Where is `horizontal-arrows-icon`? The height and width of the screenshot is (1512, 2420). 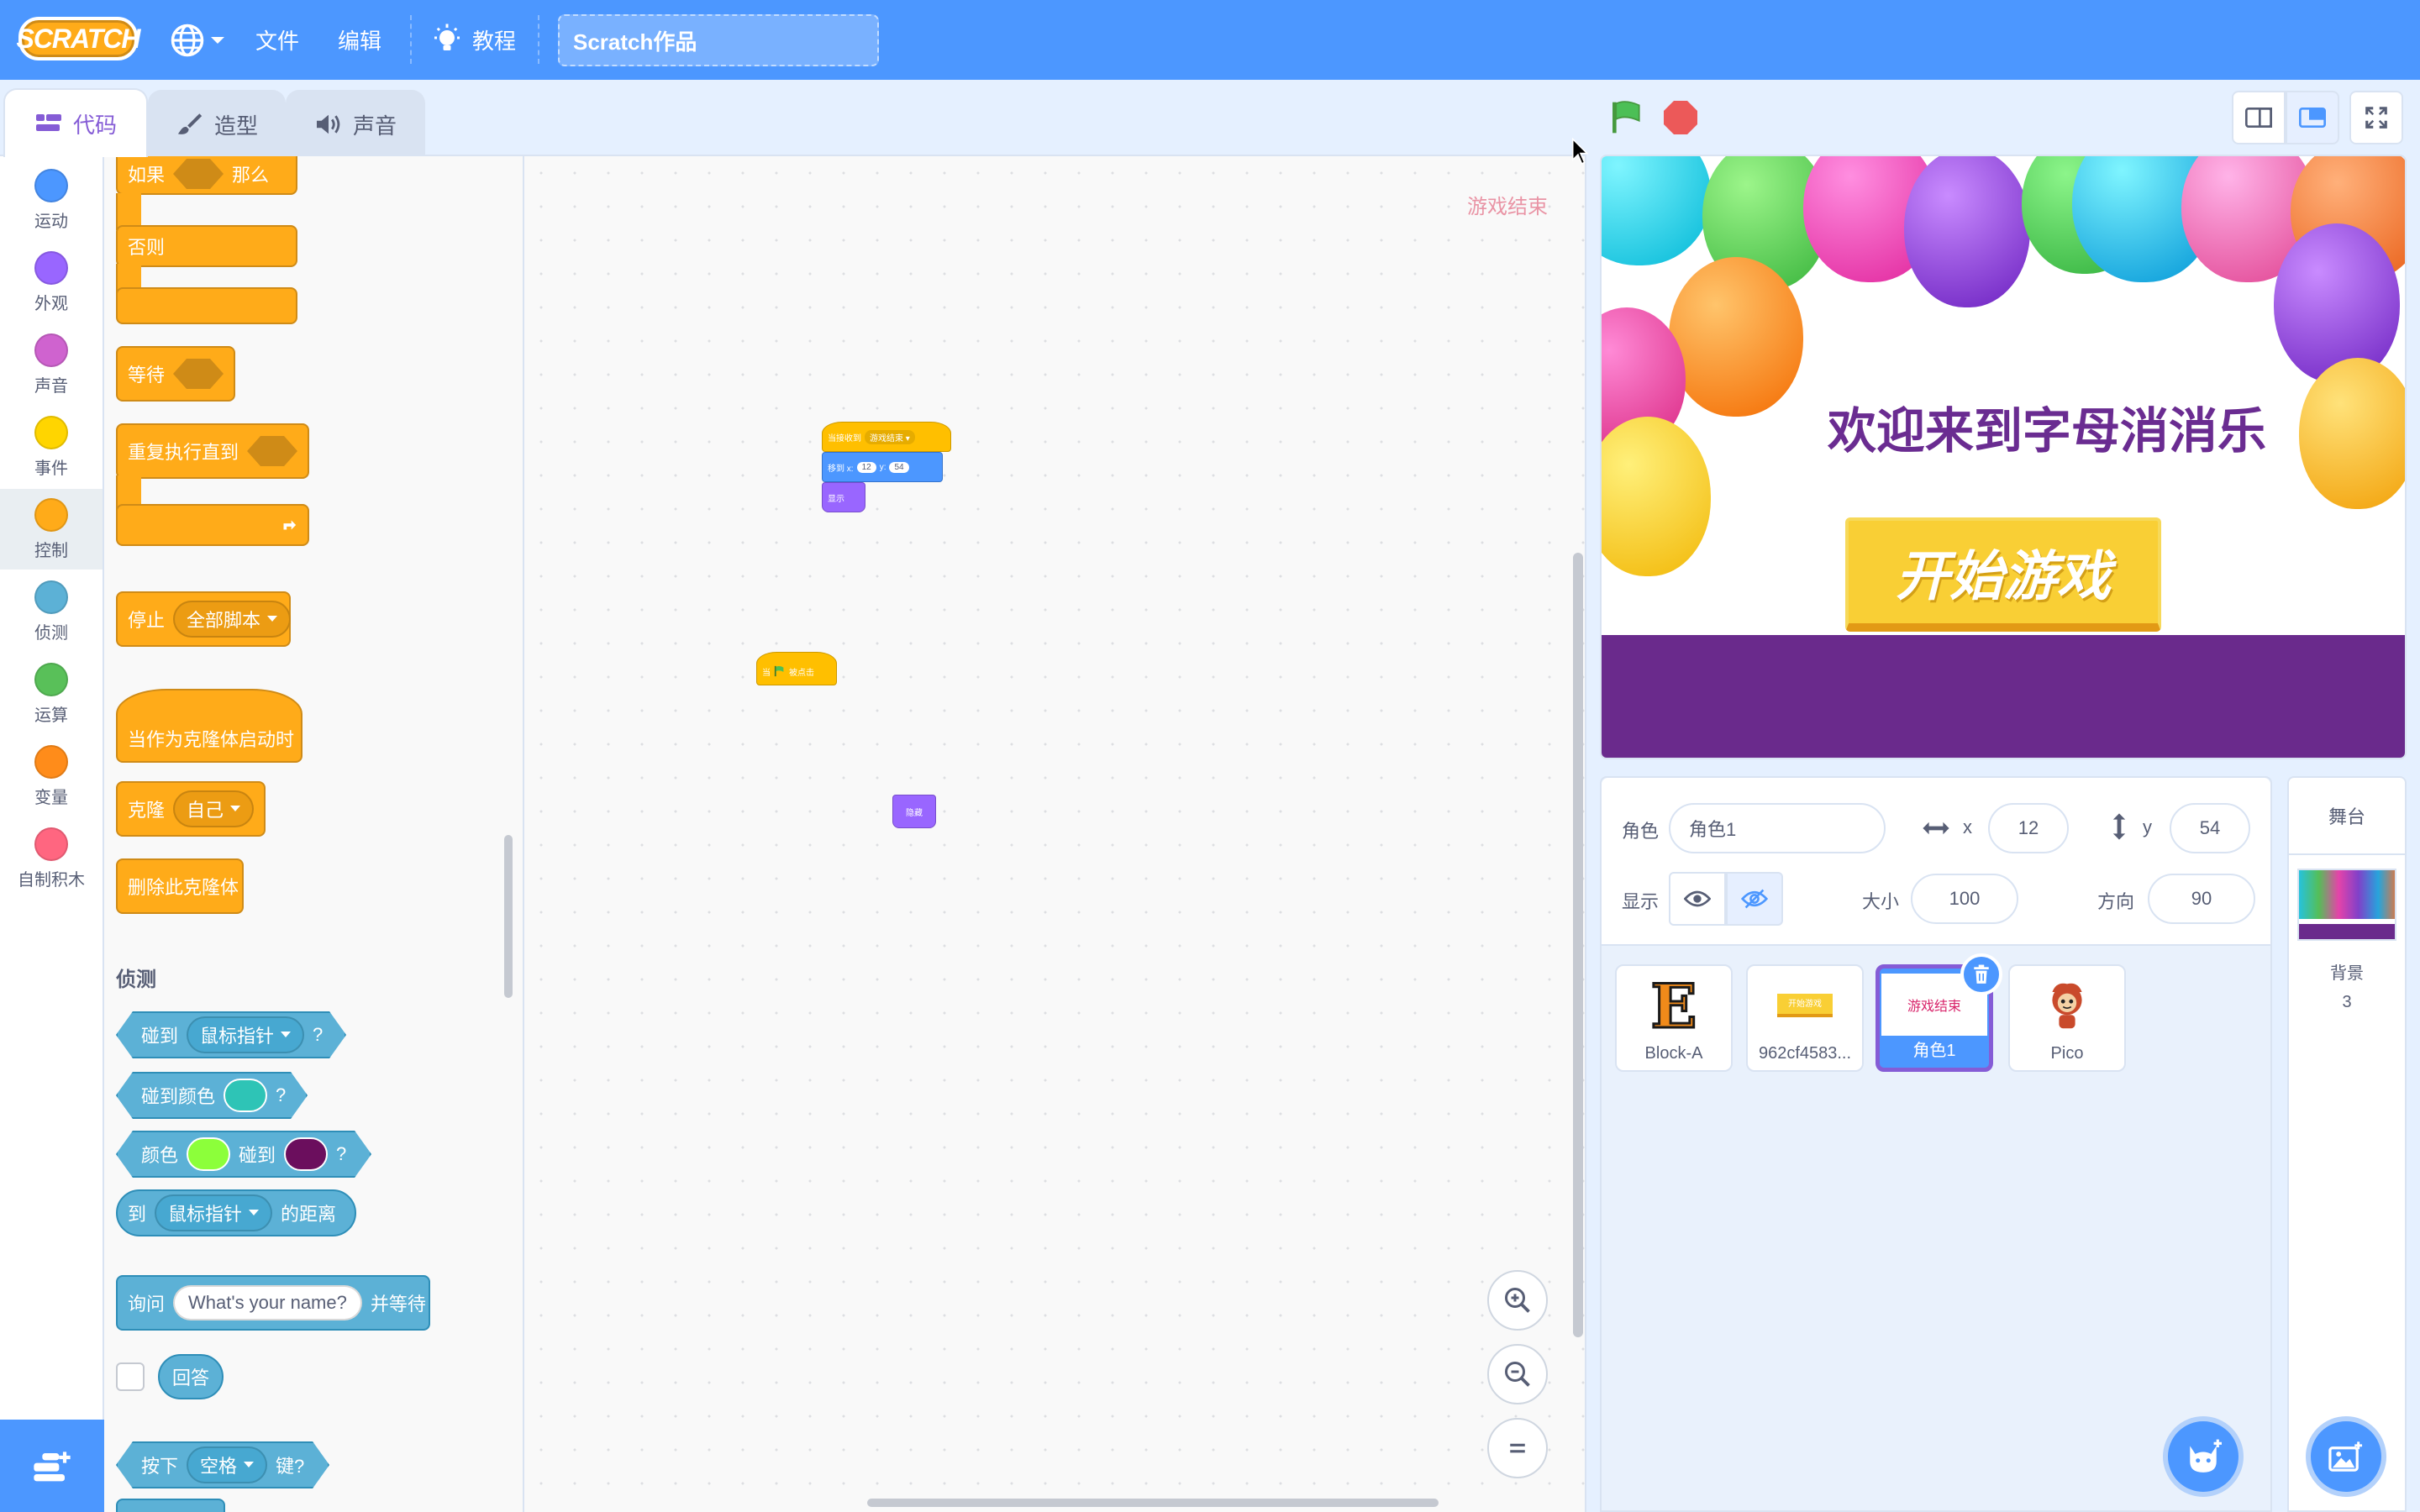
horizontal-arrows-icon is located at coordinates (1936, 828).